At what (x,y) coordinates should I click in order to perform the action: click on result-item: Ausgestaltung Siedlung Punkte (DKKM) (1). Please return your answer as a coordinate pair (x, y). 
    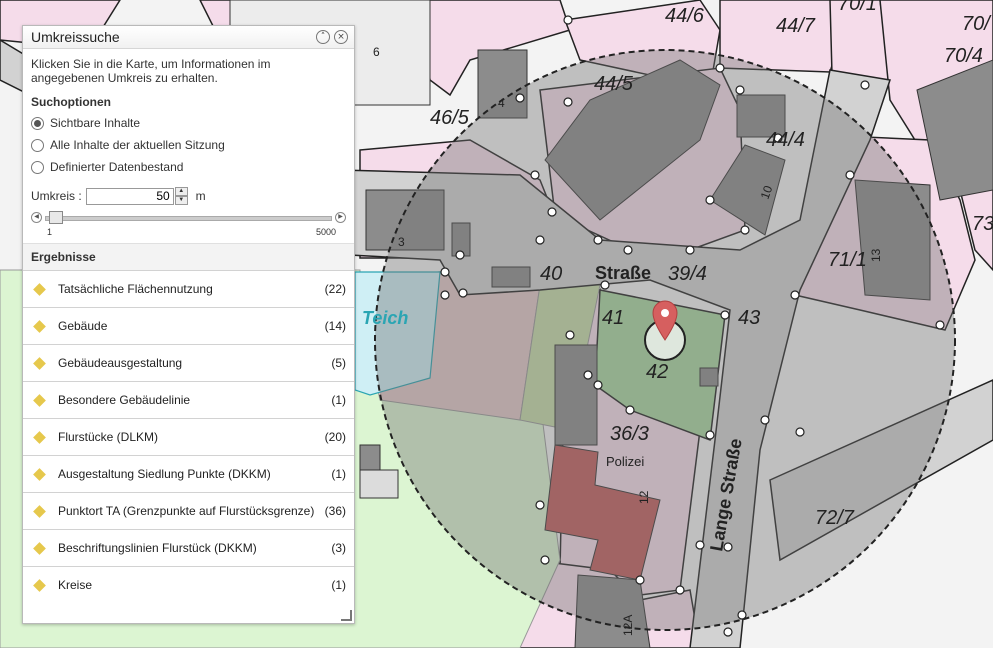
    Looking at the image, I should click on (188, 473).